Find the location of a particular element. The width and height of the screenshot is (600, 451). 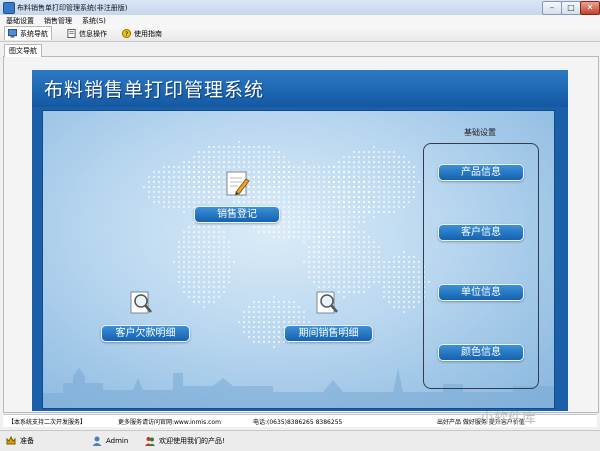

tab-user-guide: ? 使用指南 is located at coordinates (142, 33).